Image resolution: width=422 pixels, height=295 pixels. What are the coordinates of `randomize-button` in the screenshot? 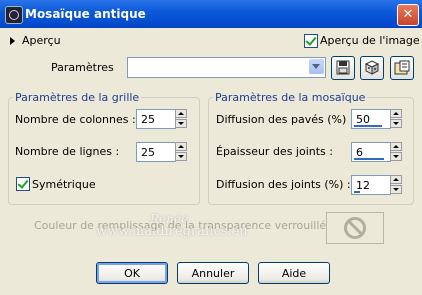 It's located at (372, 68).